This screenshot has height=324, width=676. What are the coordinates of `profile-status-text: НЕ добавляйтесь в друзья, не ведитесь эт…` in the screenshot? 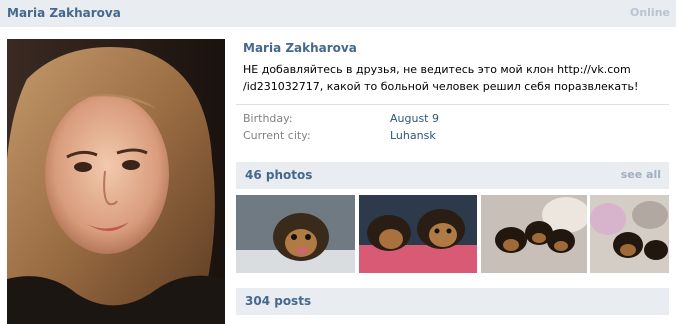 It's located at (448, 78).